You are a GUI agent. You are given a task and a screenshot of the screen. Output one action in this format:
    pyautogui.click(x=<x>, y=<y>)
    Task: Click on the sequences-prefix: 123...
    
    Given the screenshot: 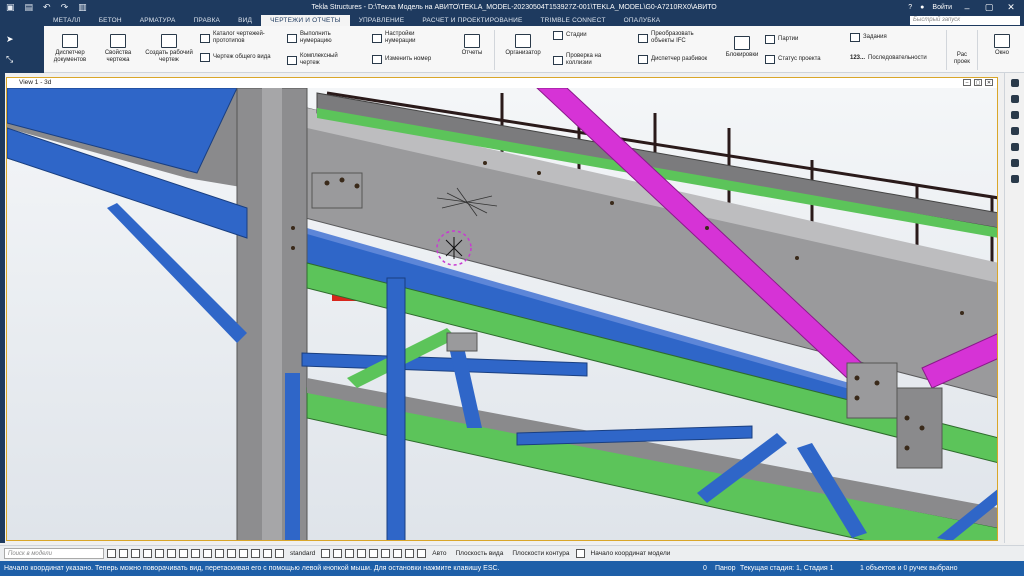 What is the action you would take?
    pyautogui.click(x=858, y=58)
    